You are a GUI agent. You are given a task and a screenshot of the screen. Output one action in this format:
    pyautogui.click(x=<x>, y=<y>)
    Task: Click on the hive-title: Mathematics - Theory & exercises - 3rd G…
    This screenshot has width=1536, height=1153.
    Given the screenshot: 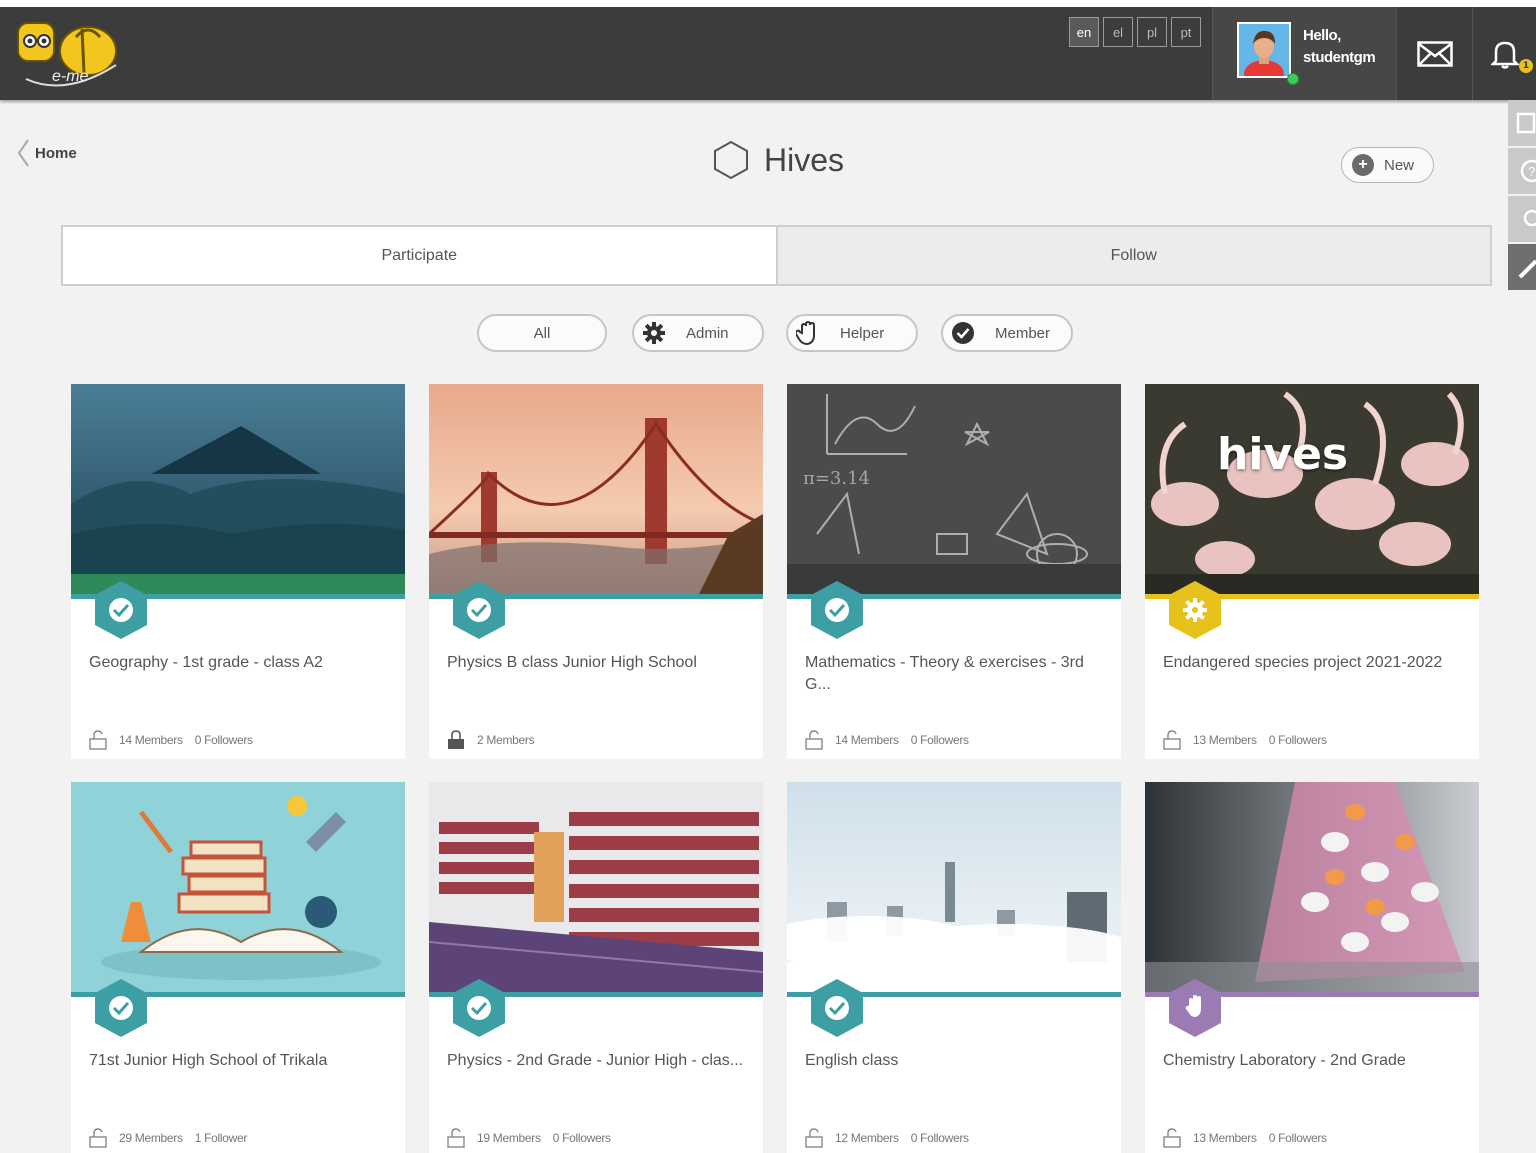 What is the action you would take?
    pyautogui.click(x=955, y=674)
    